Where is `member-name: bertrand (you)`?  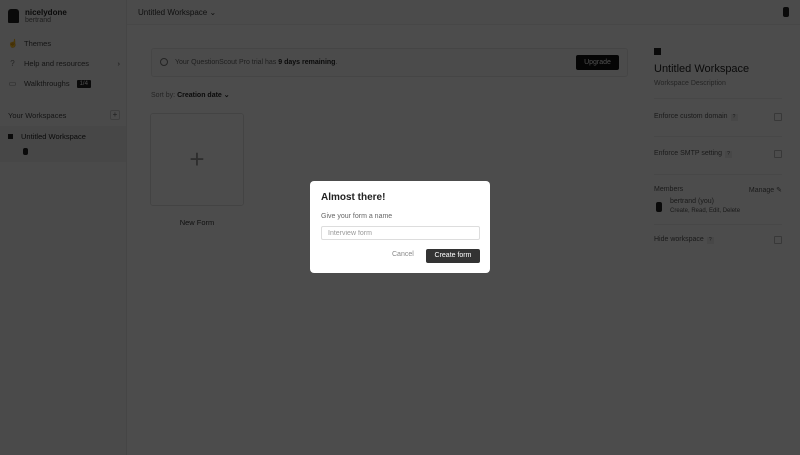
member-name: bertrand (you) is located at coordinates (692, 201).